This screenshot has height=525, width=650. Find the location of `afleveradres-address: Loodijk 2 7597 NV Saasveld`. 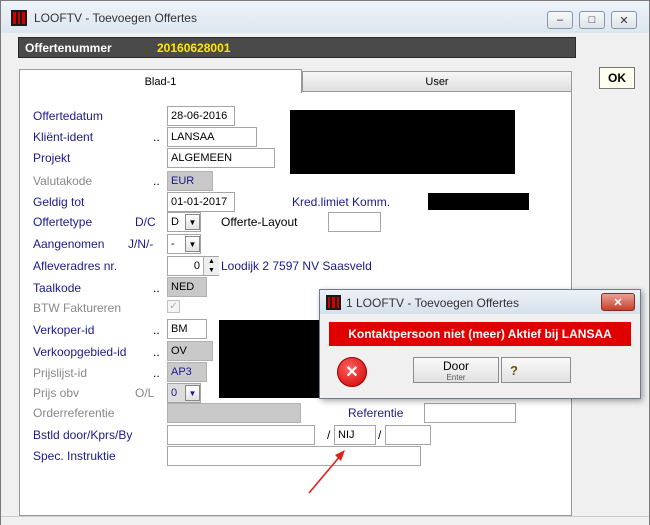

afleveradres-address: Loodijk 2 7597 NV Saasveld is located at coordinates (296, 266).